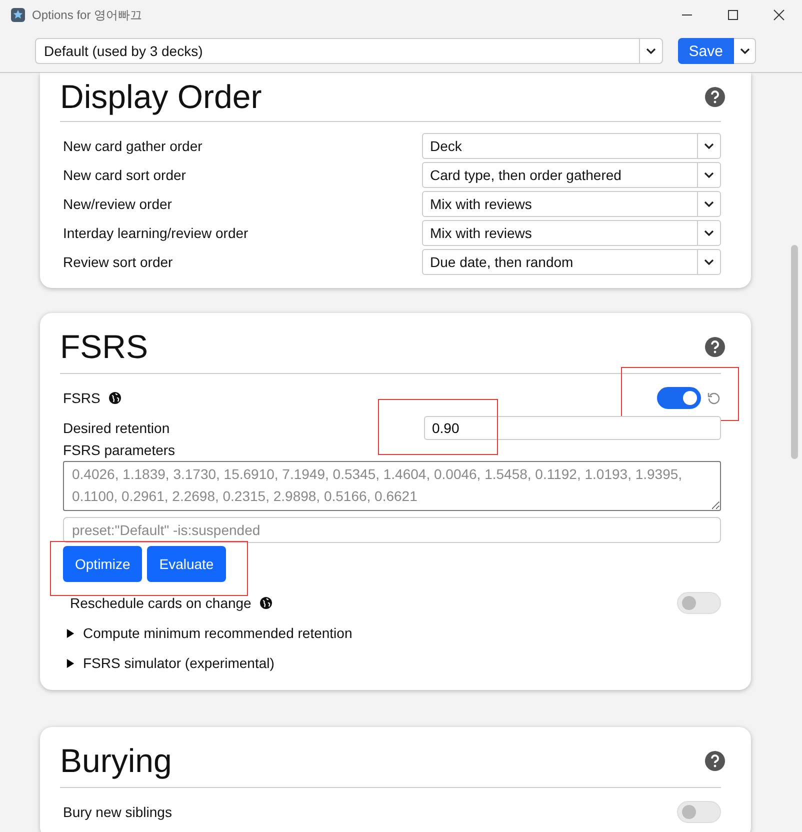 Image resolution: width=802 pixels, height=832 pixels. I want to click on setting-label: FSRS parameters, so click(119, 450).